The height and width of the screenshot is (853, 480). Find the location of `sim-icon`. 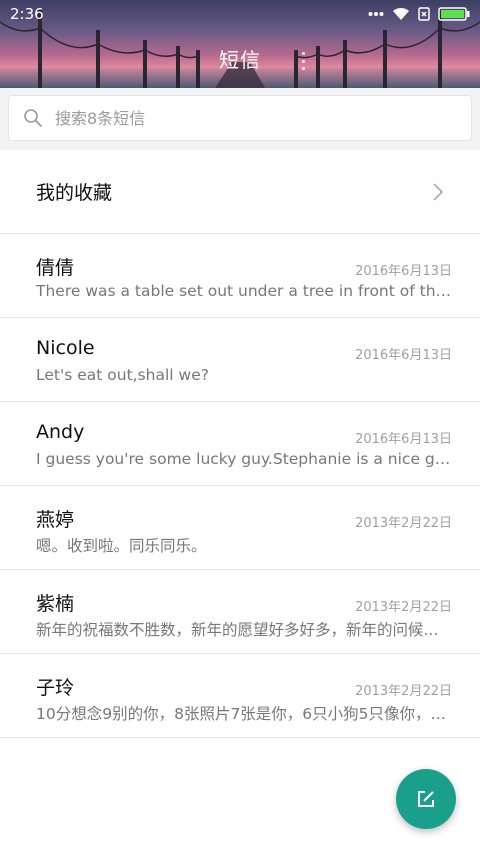

sim-icon is located at coordinates (424, 14).